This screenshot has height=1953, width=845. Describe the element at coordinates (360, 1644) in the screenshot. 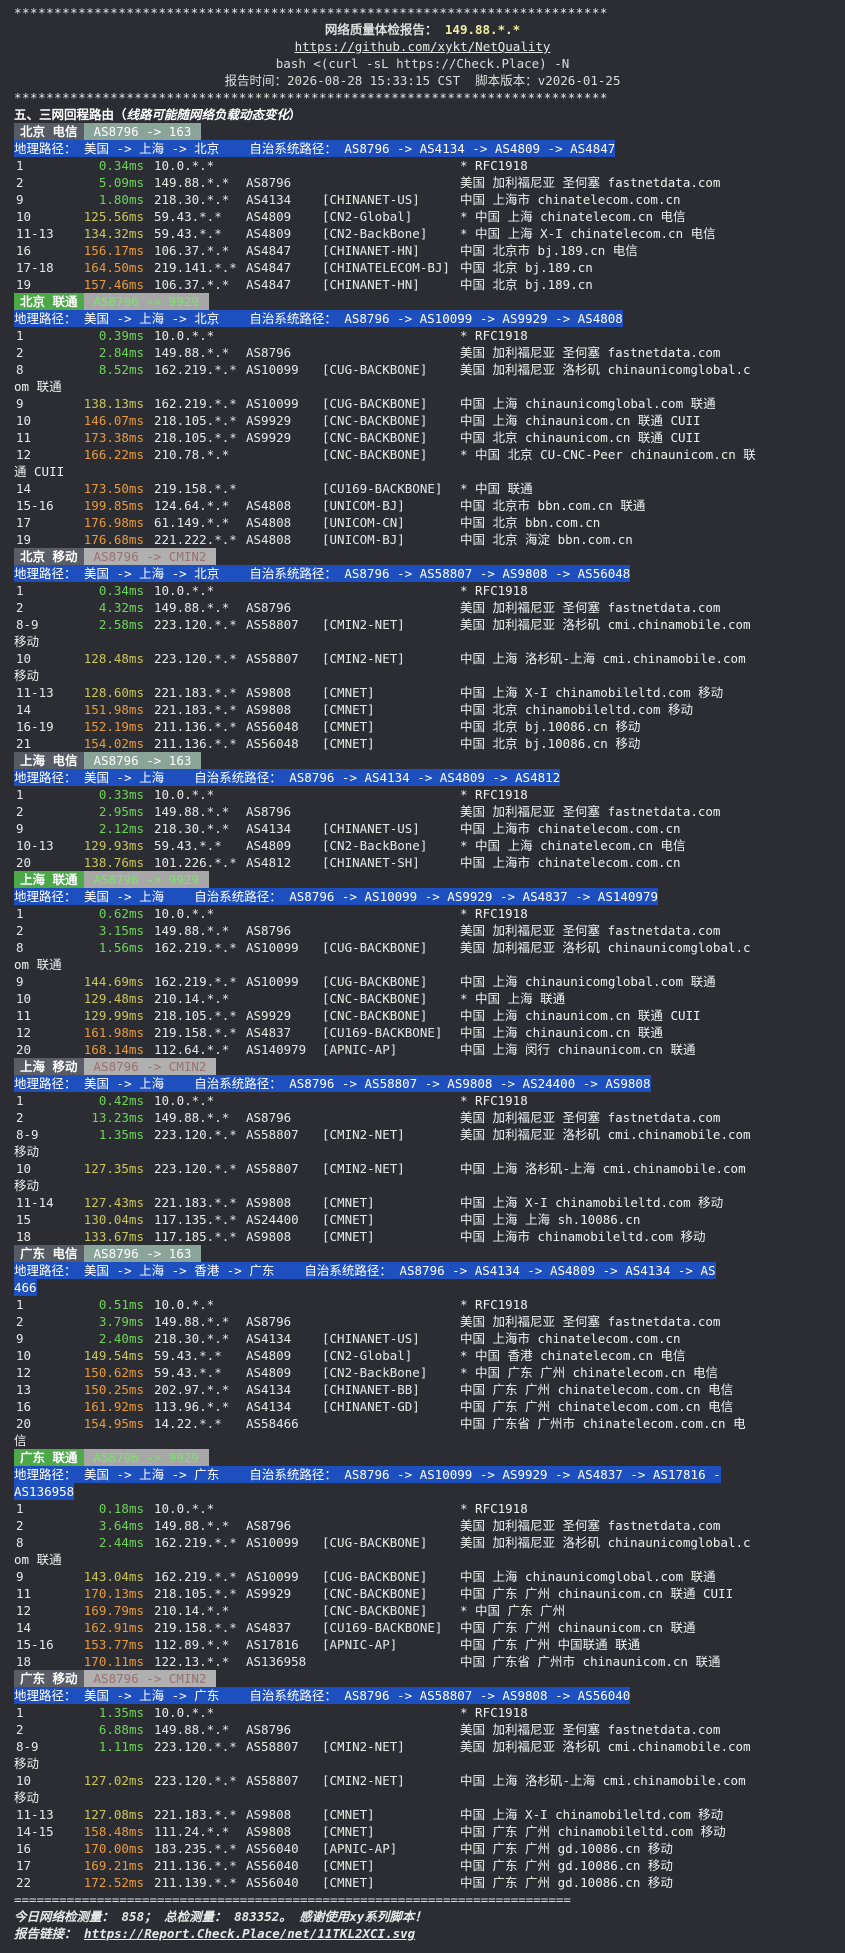

I see `hop-tag: [APNIC-AP]` at that location.